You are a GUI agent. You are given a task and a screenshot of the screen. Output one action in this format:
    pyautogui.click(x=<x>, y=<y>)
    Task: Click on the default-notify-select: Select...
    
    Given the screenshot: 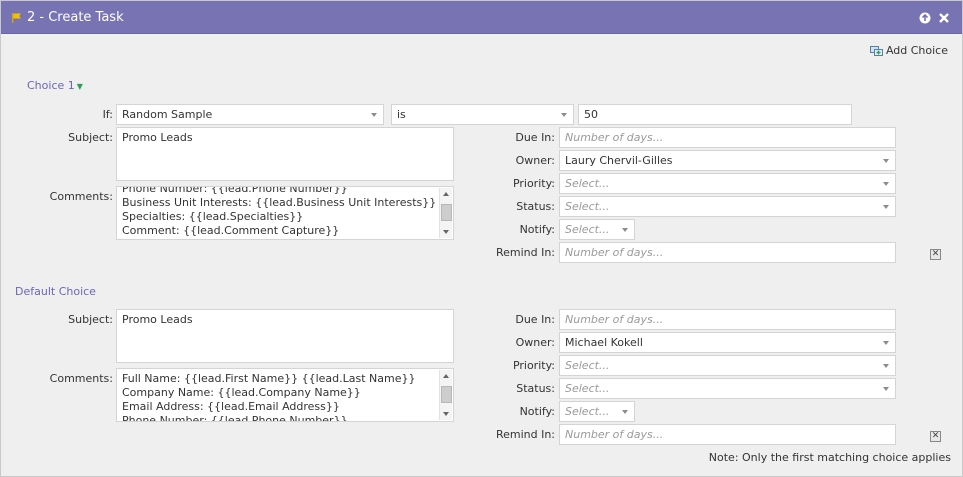 What is the action you would take?
    pyautogui.click(x=597, y=411)
    